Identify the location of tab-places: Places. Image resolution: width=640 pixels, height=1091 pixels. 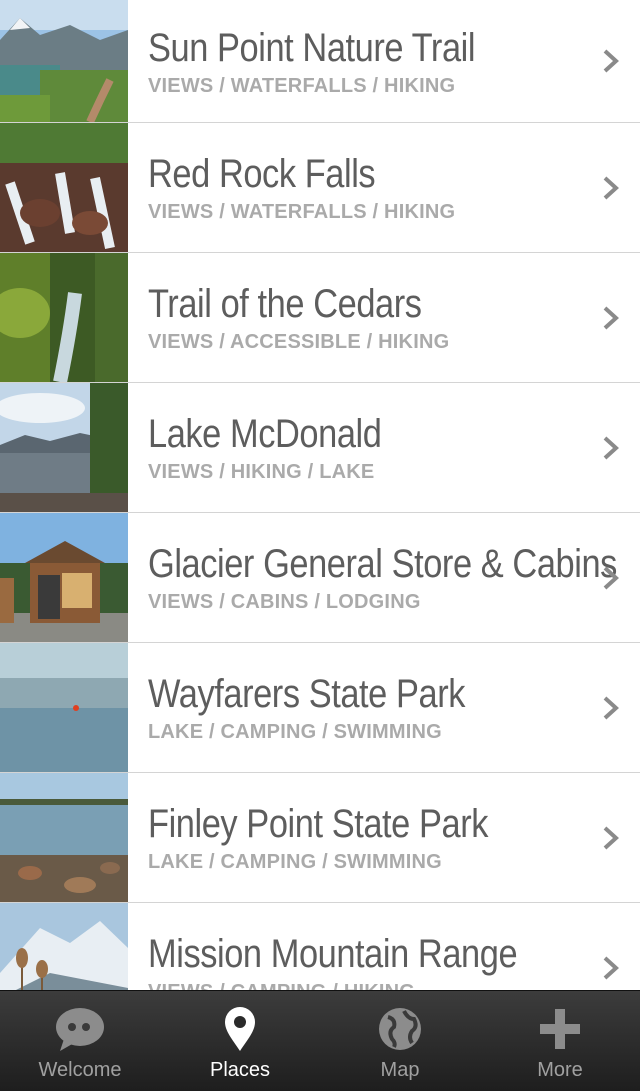
(240, 1041).